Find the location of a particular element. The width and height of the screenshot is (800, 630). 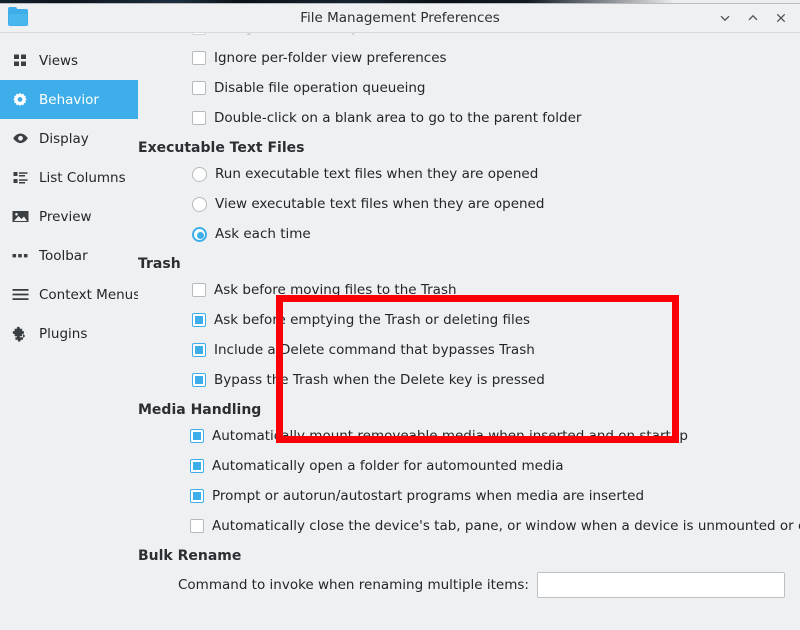

option-label: Ask before moving files to the Trash is located at coordinates (335, 290).